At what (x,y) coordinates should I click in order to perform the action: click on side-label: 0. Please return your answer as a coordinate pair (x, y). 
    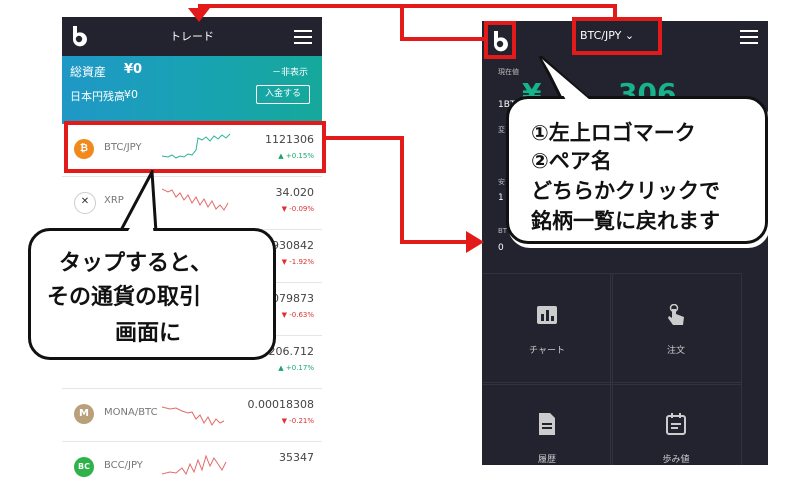
    Looking at the image, I should click on (501, 248).